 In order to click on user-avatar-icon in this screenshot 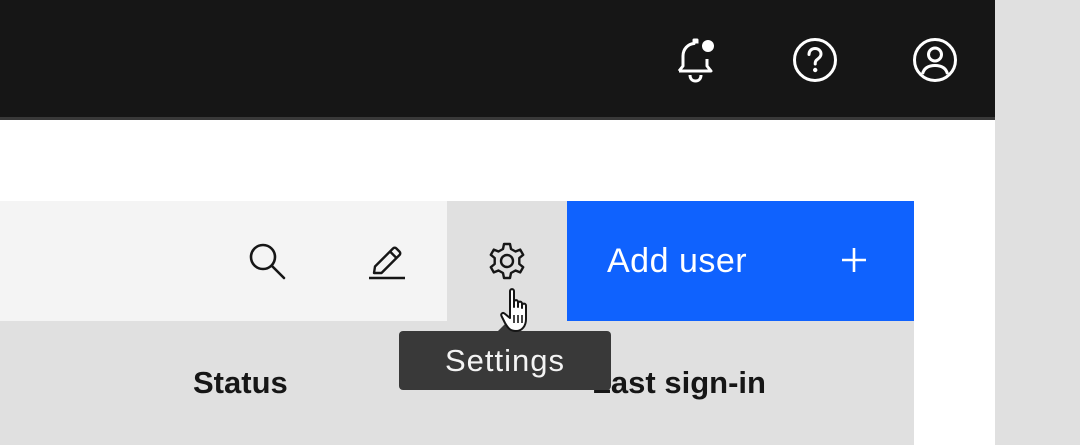, I will do `click(935, 60)`.